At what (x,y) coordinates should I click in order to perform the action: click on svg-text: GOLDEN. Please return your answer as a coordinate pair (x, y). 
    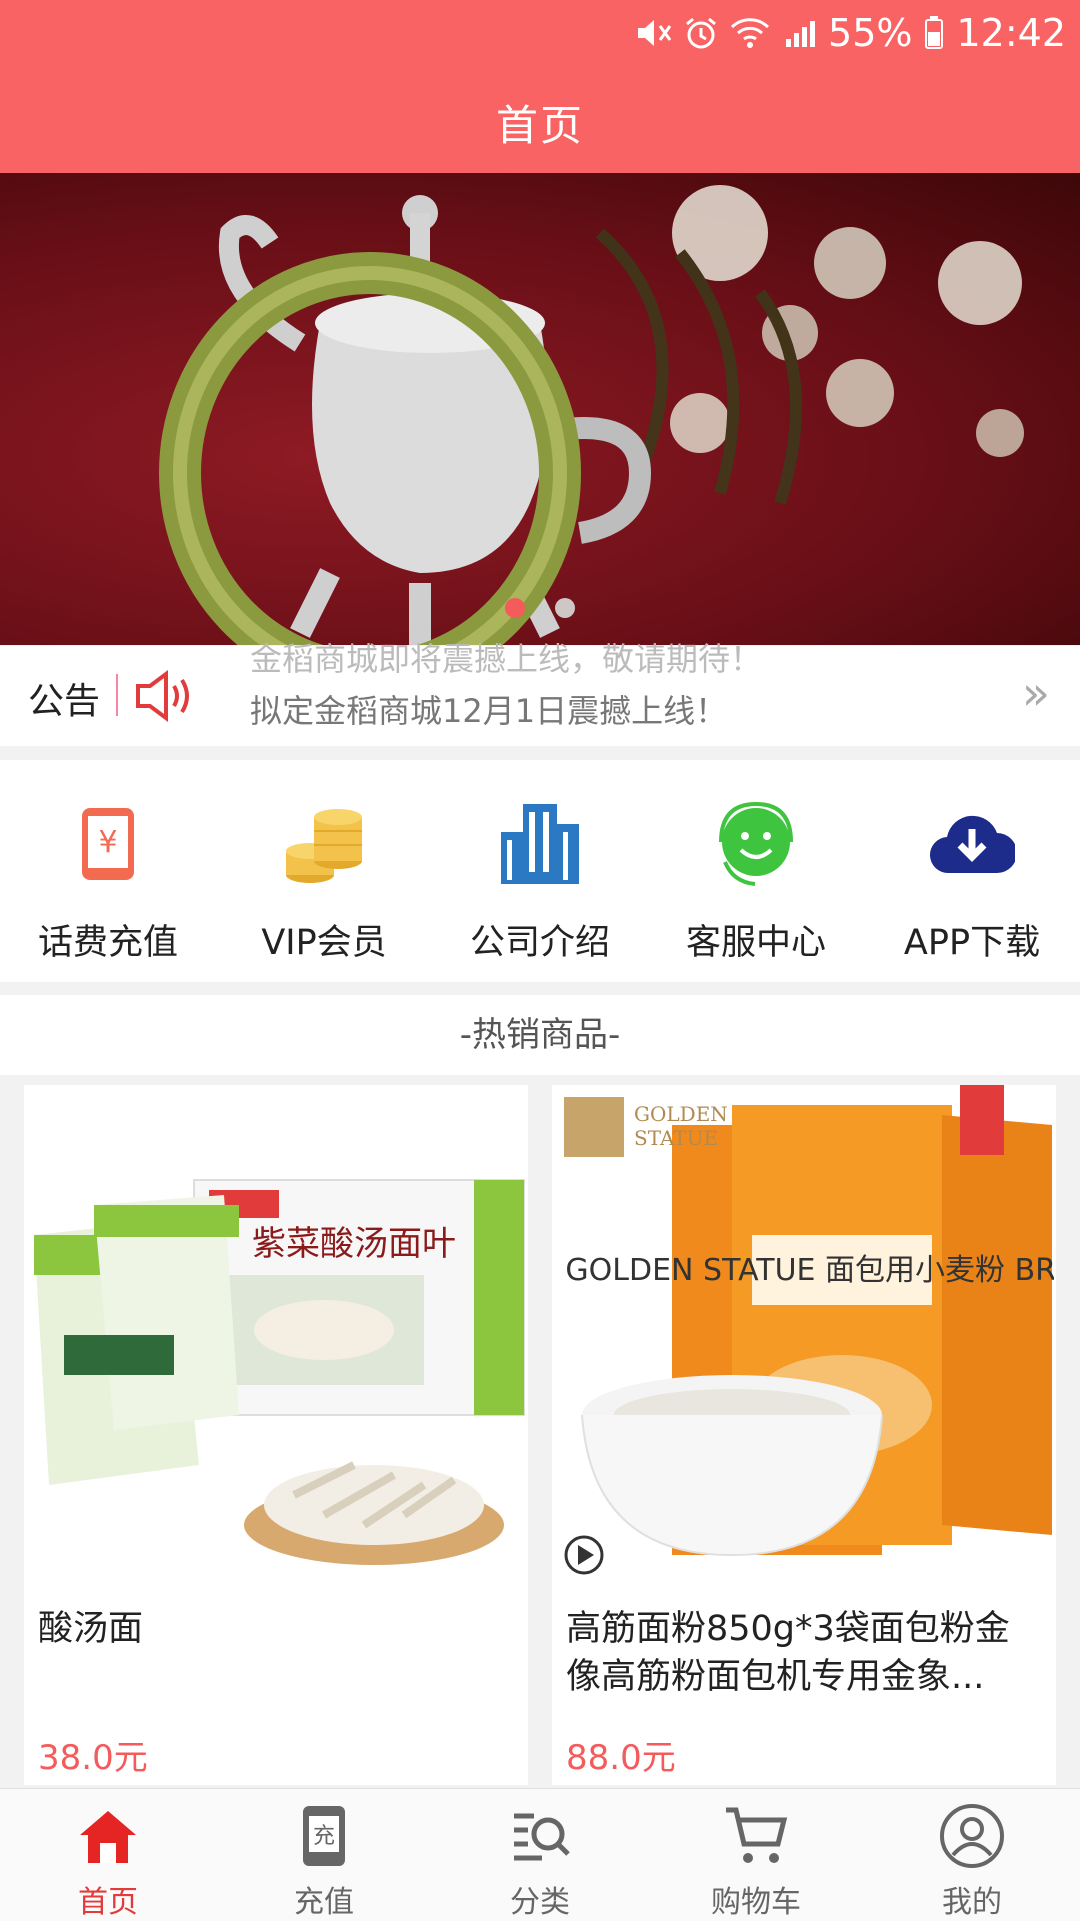
    Looking at the image, I should click on (681, 1114).